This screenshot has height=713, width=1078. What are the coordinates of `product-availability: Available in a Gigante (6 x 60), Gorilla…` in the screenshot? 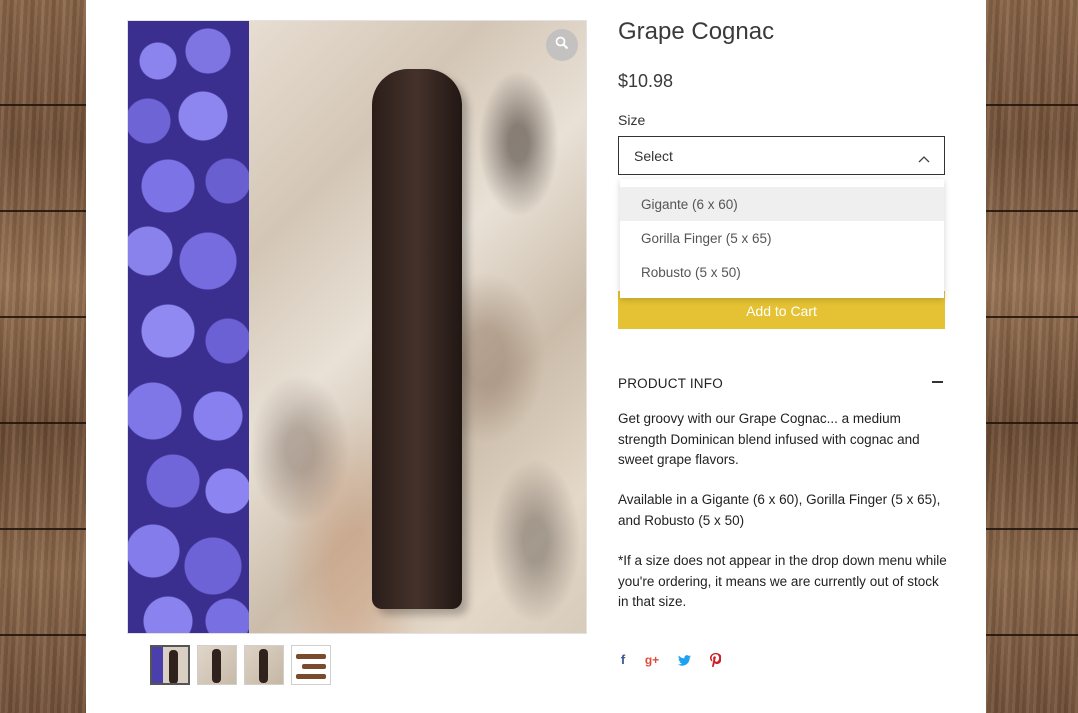 It's located at (779, 510).